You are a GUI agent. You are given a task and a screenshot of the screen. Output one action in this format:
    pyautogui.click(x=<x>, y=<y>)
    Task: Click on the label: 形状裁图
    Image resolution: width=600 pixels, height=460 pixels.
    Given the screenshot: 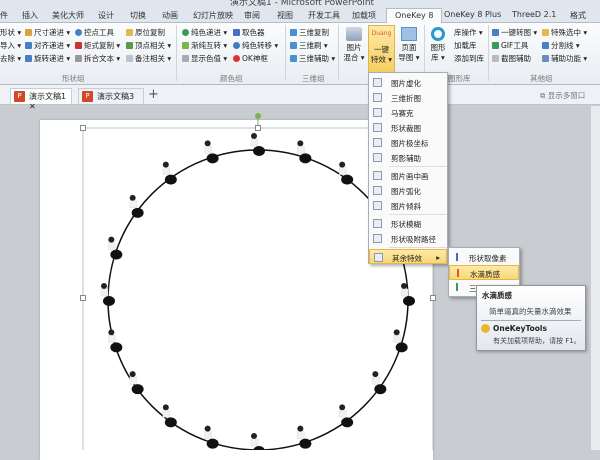 What is the action you would take?
    pyautogui.click(x=406, y=128)
    